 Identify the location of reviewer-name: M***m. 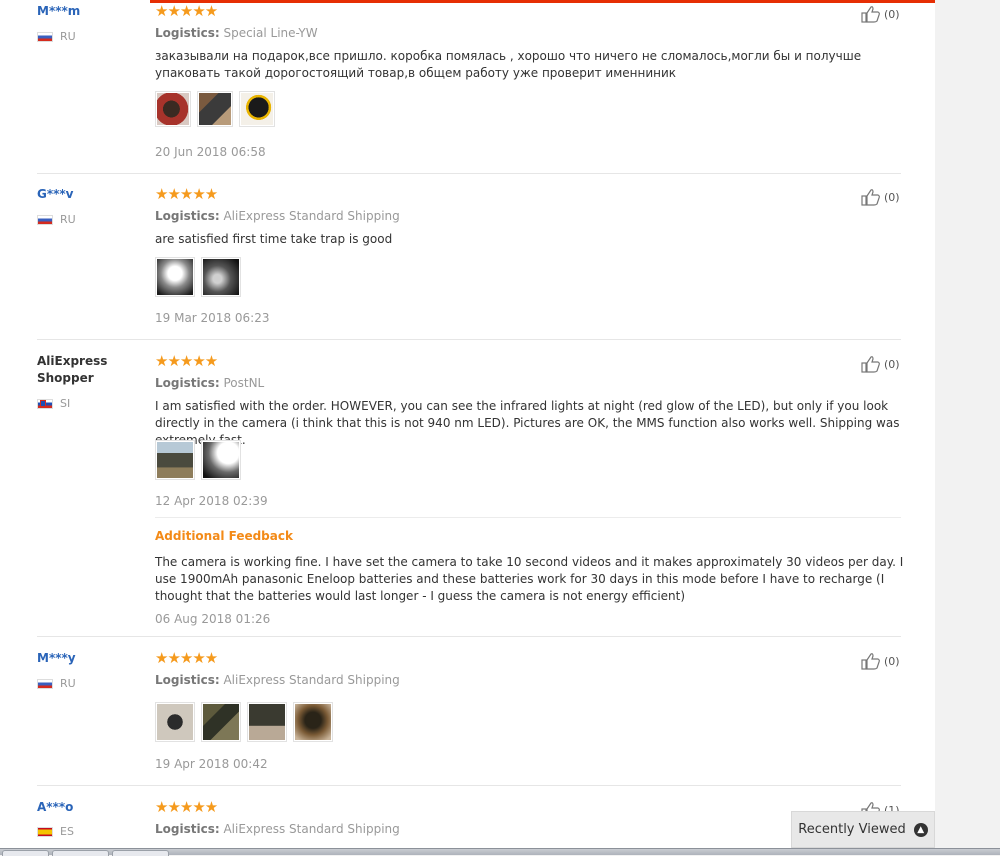
(82, 11).